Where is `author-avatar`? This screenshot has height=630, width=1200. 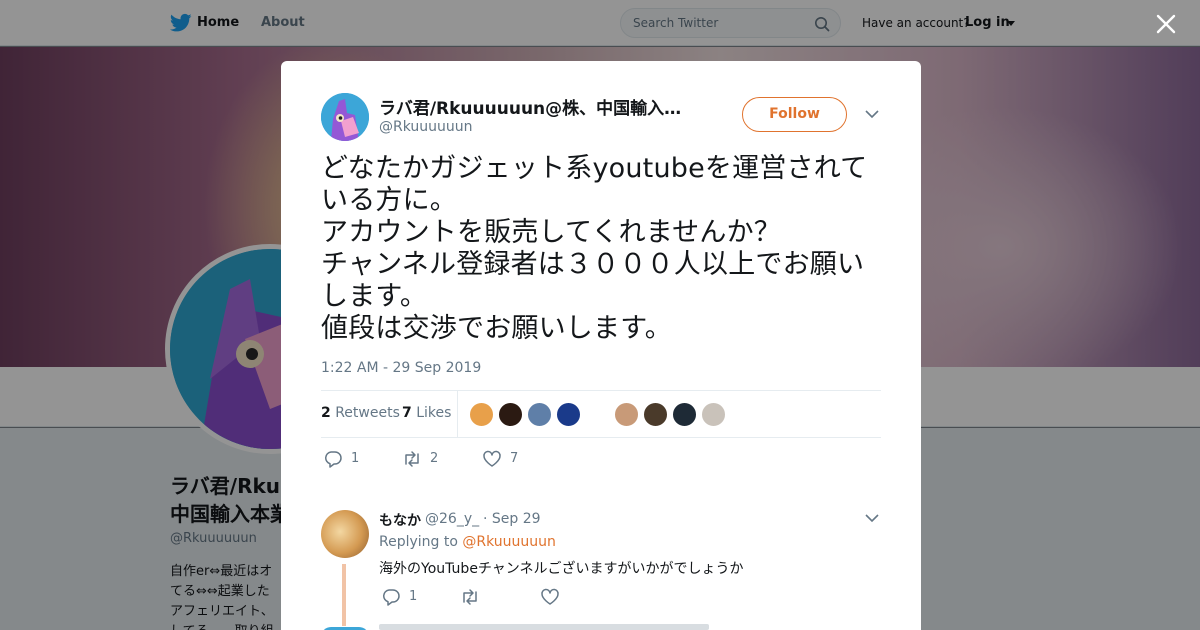 author-avatar is located at coordinates (345, 117).